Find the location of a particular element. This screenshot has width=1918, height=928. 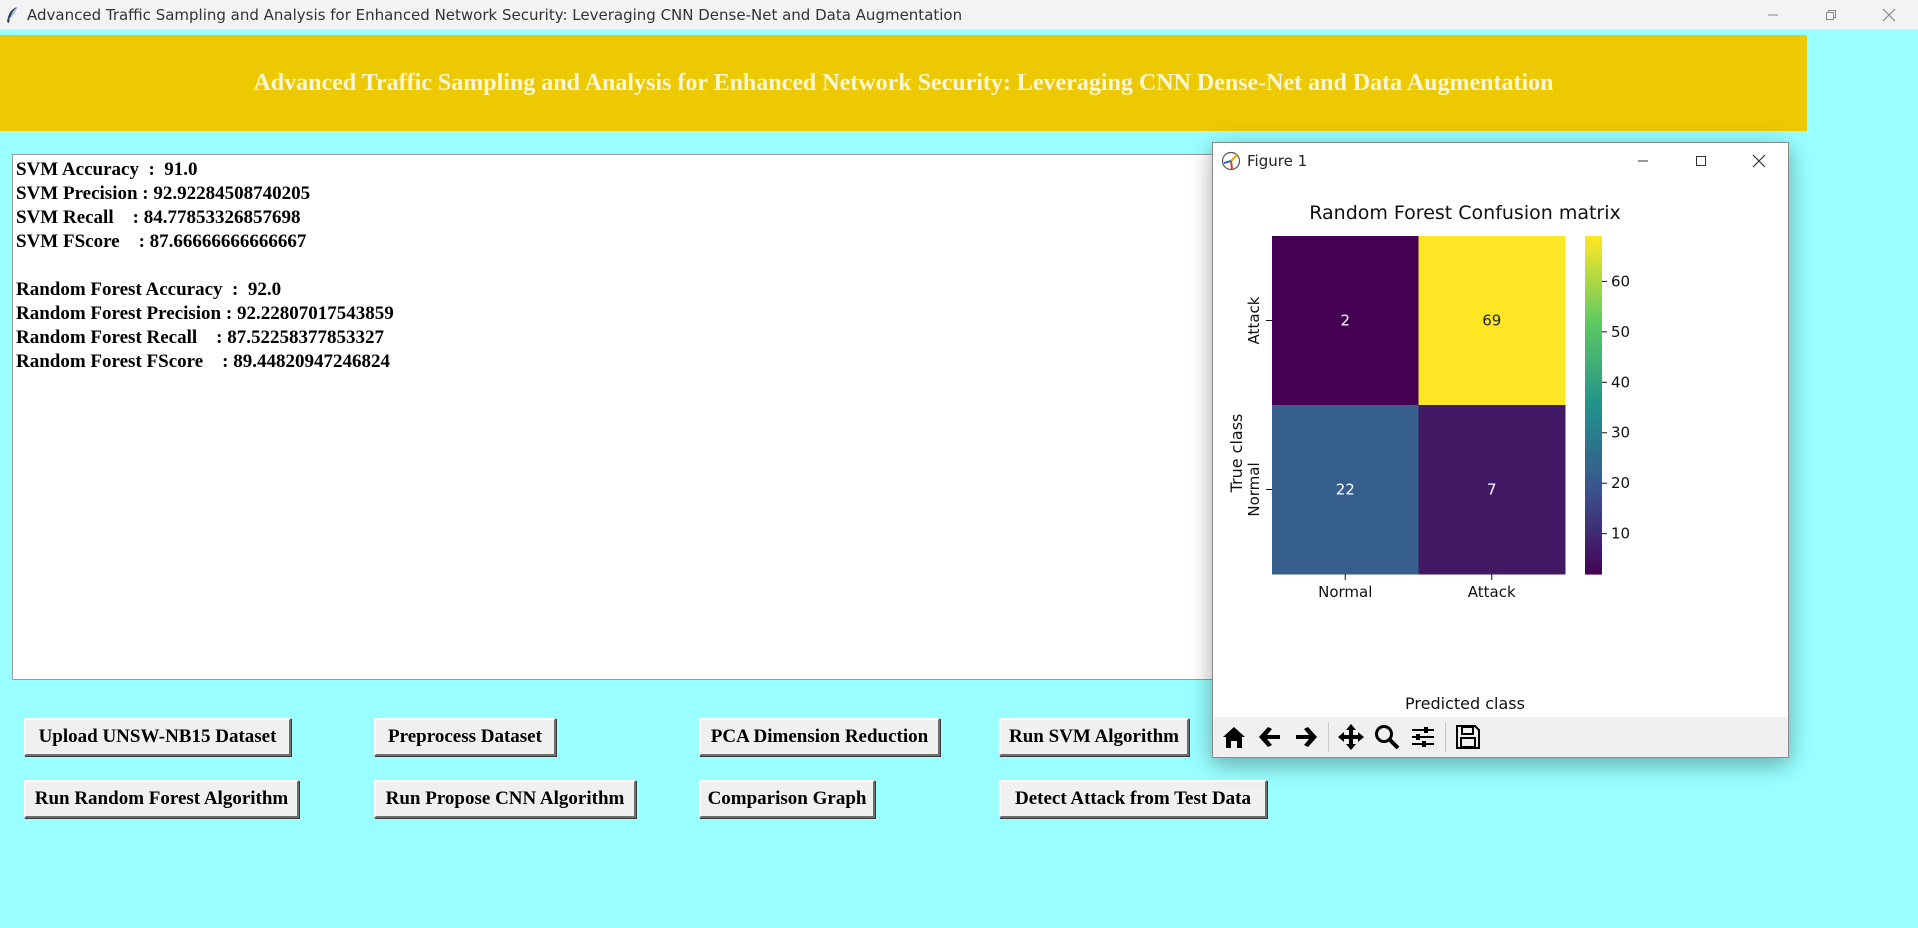

cell-value-label: 69 is located at coordinates (1491, 321).